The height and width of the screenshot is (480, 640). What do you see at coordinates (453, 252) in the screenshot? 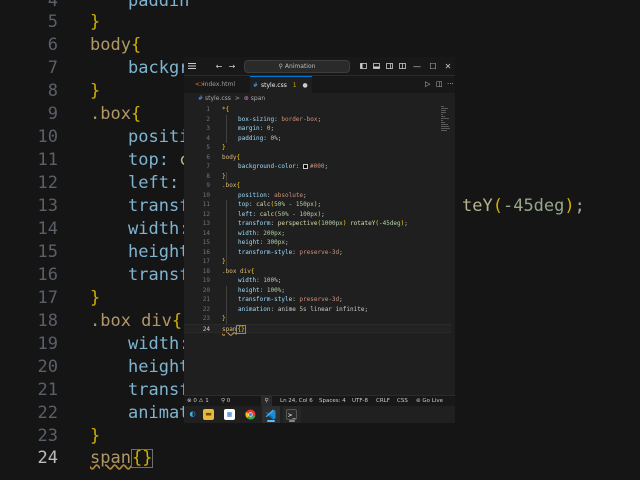
I see `editor-scrollbar` at bounding box center [453, 252].